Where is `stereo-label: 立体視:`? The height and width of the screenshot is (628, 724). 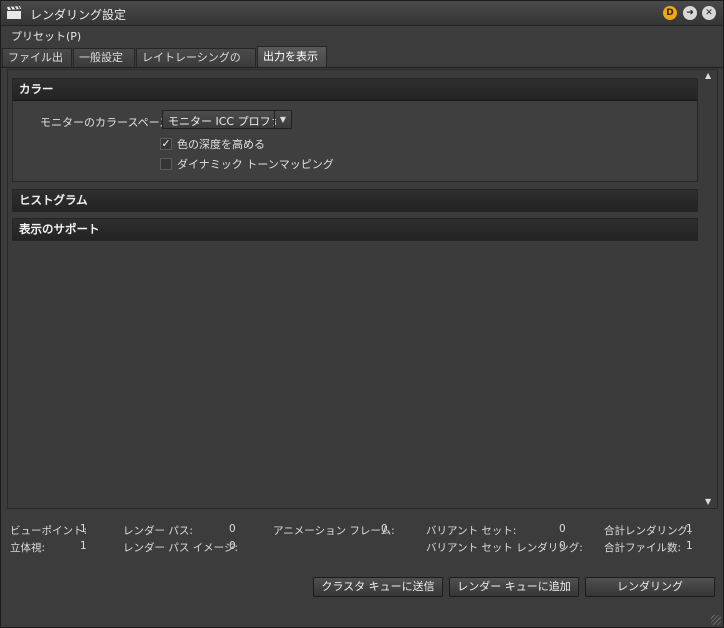 stereo-label: 立体視: is located at coordinates (28, 548).